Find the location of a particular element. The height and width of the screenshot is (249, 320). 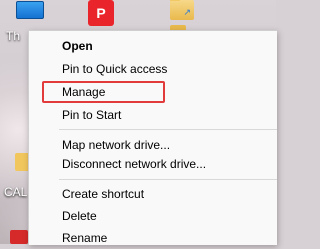

manage-highlight-box is located at coordinates (103, 92).